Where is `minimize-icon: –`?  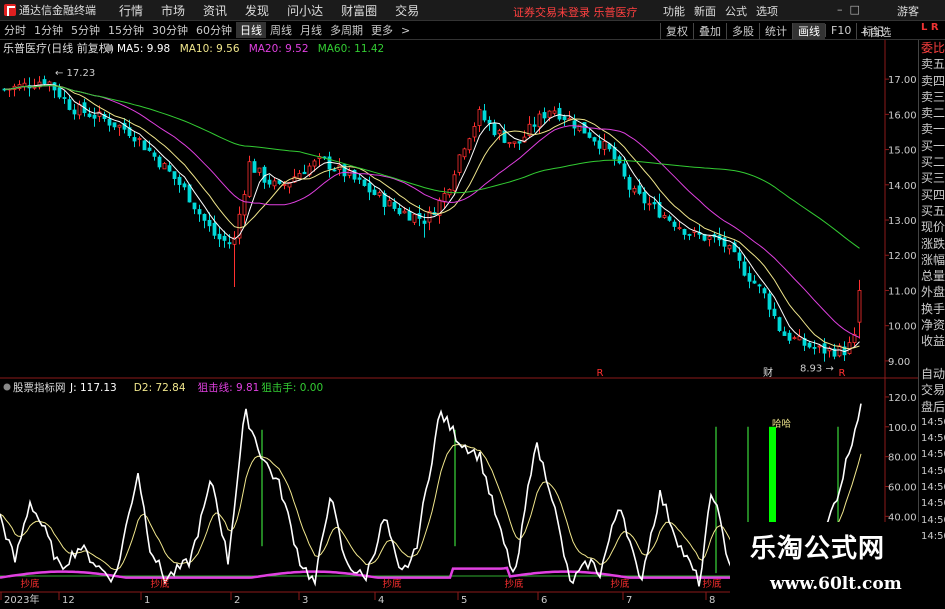
minimize-icon: – is located at coordinates (840, 9).